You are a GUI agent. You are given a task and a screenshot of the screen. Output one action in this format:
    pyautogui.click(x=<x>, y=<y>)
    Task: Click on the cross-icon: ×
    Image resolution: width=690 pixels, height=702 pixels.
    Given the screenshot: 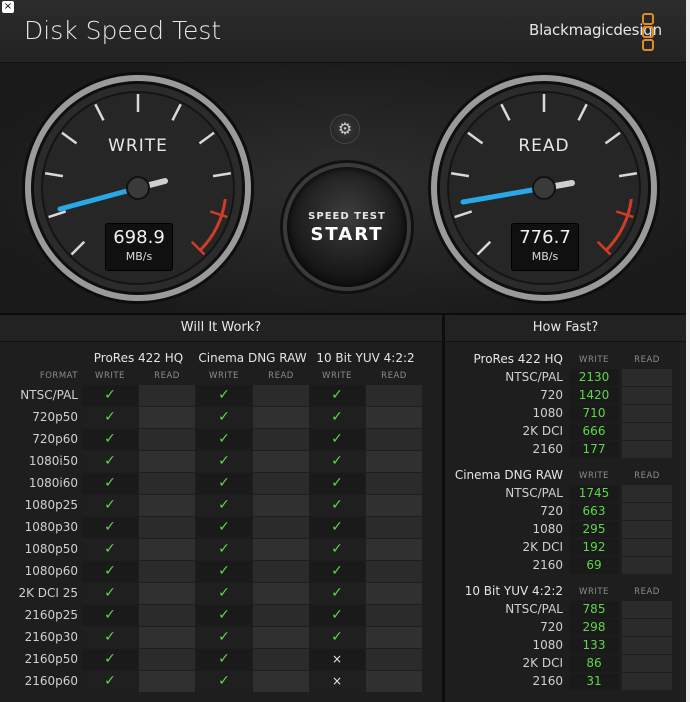 What is the action you would take?
    pyautogui.click(x=337, y=681)
    